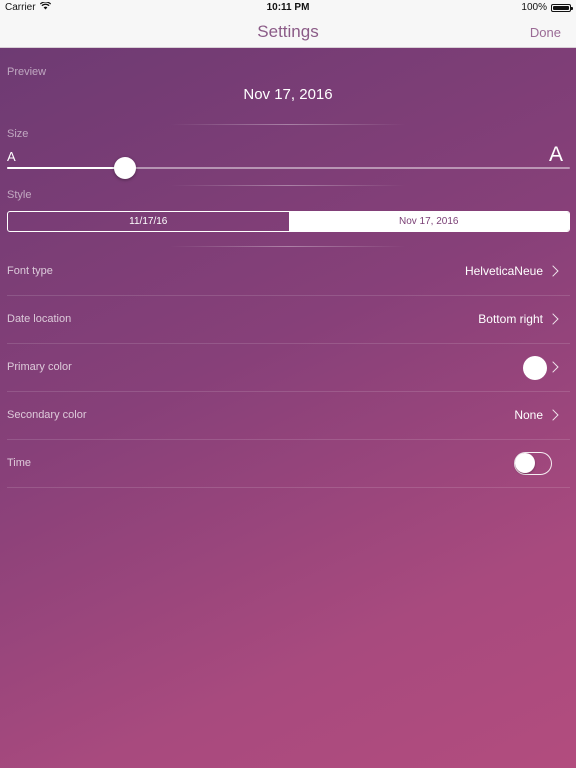 Image resolution: width=576 pixels, height=768 pixels. What do you see at coordinates (288, 464) in the screenshot?
I see `time-row: Time` at bounding box center [288, 464].